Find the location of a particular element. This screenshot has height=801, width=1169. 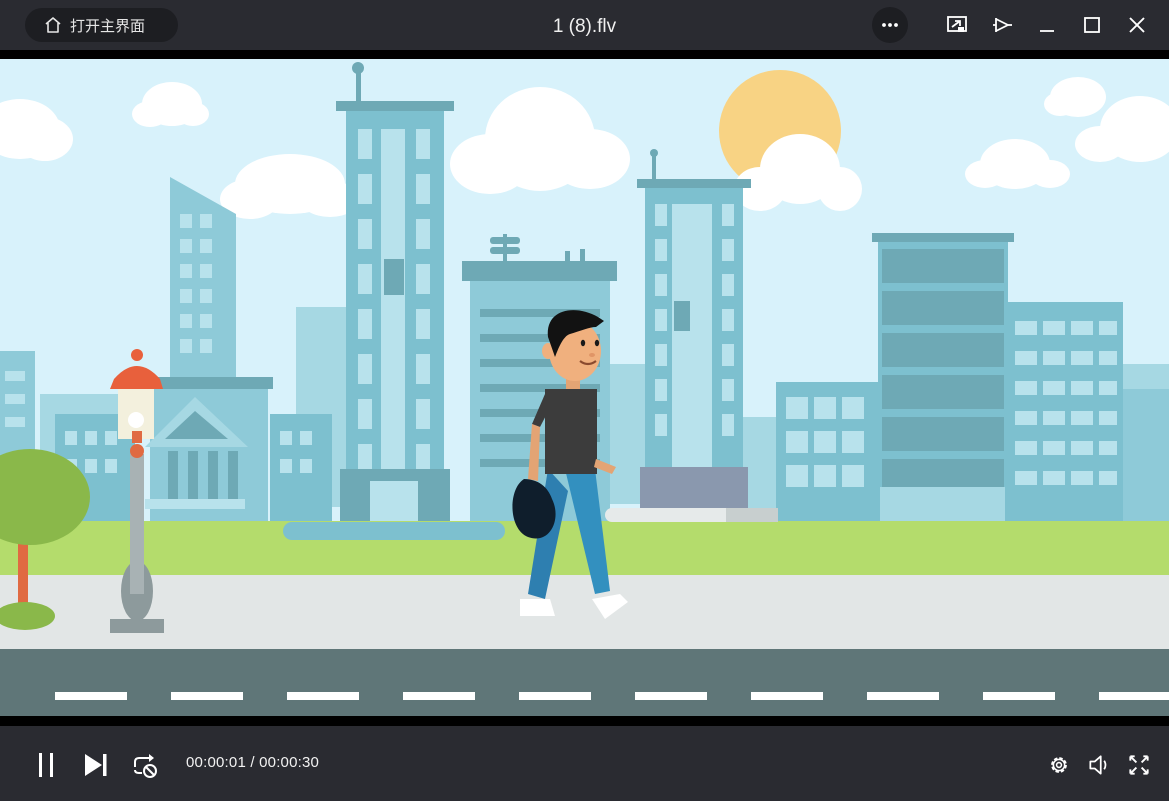

fullscreen-button is located at coordinates (1139, 765).